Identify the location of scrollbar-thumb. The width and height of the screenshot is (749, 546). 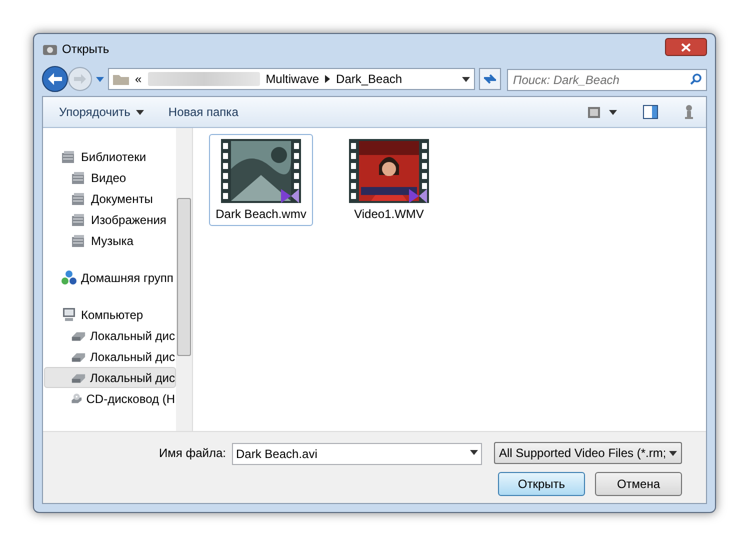
(184, 277).